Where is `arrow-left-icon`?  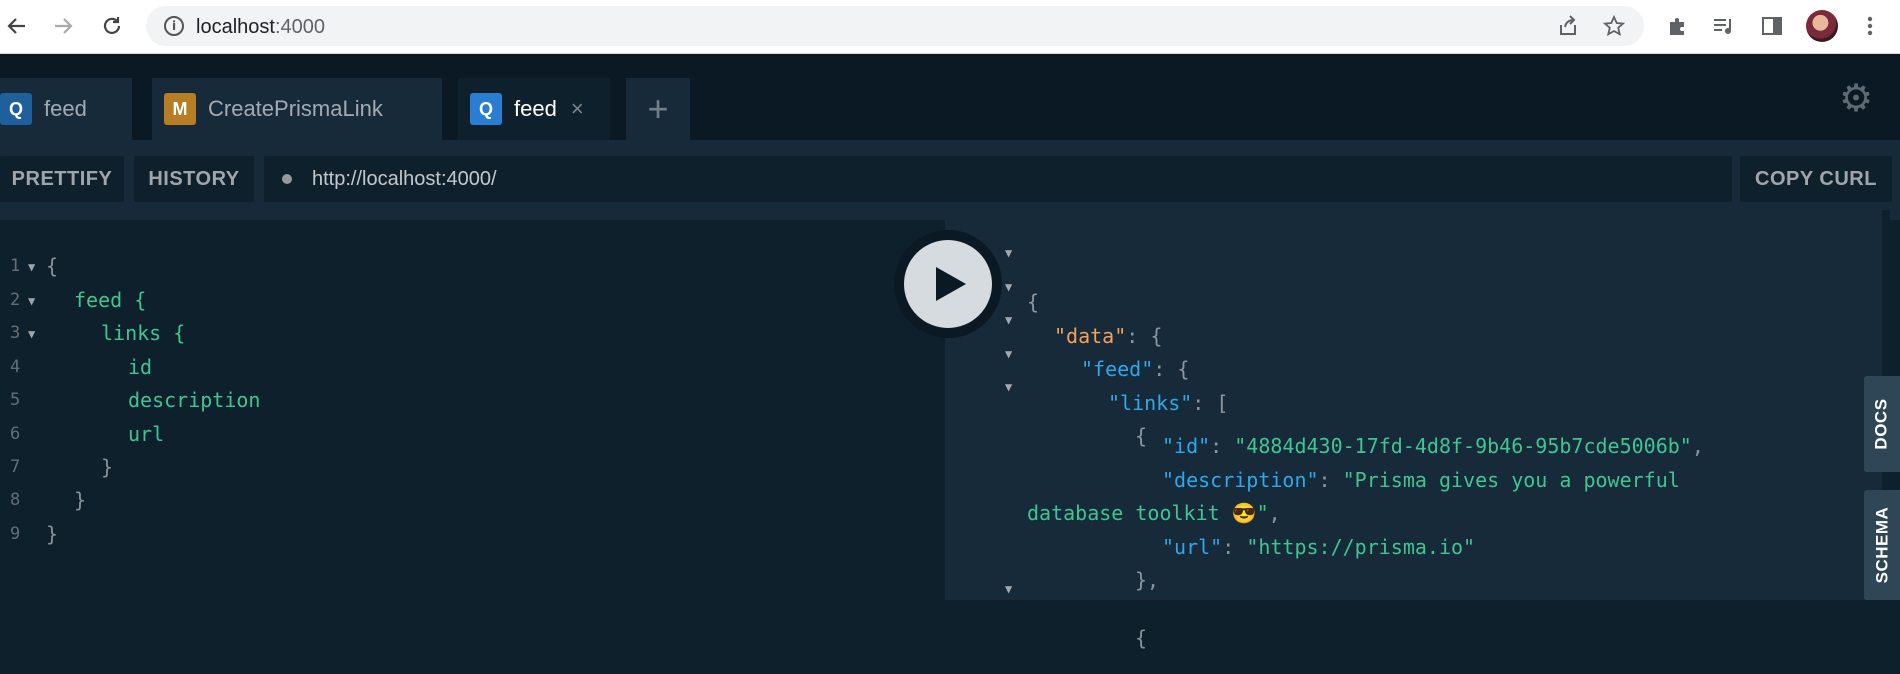 arrow-left-icon is located at coordinates (16, 26).